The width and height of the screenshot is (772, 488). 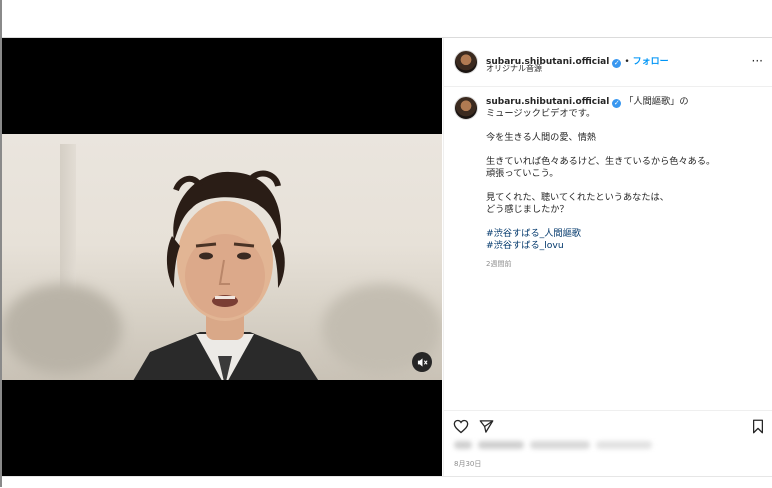 What do you see at coordinates (541, 137) in the screenshot?
I see `caption-line: 今を生きる人間の愛、情熱` at bounding box center [541, 137].